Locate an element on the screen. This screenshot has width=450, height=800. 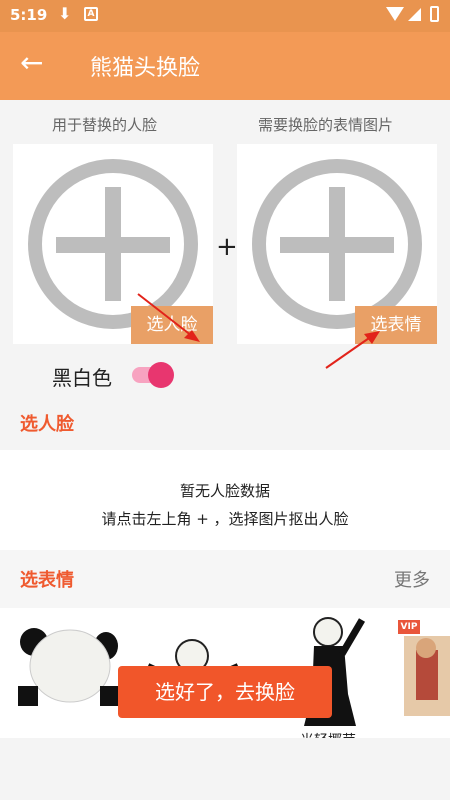
status-bar: 5:19 ⬇ A is located at coordinates (225, 16).